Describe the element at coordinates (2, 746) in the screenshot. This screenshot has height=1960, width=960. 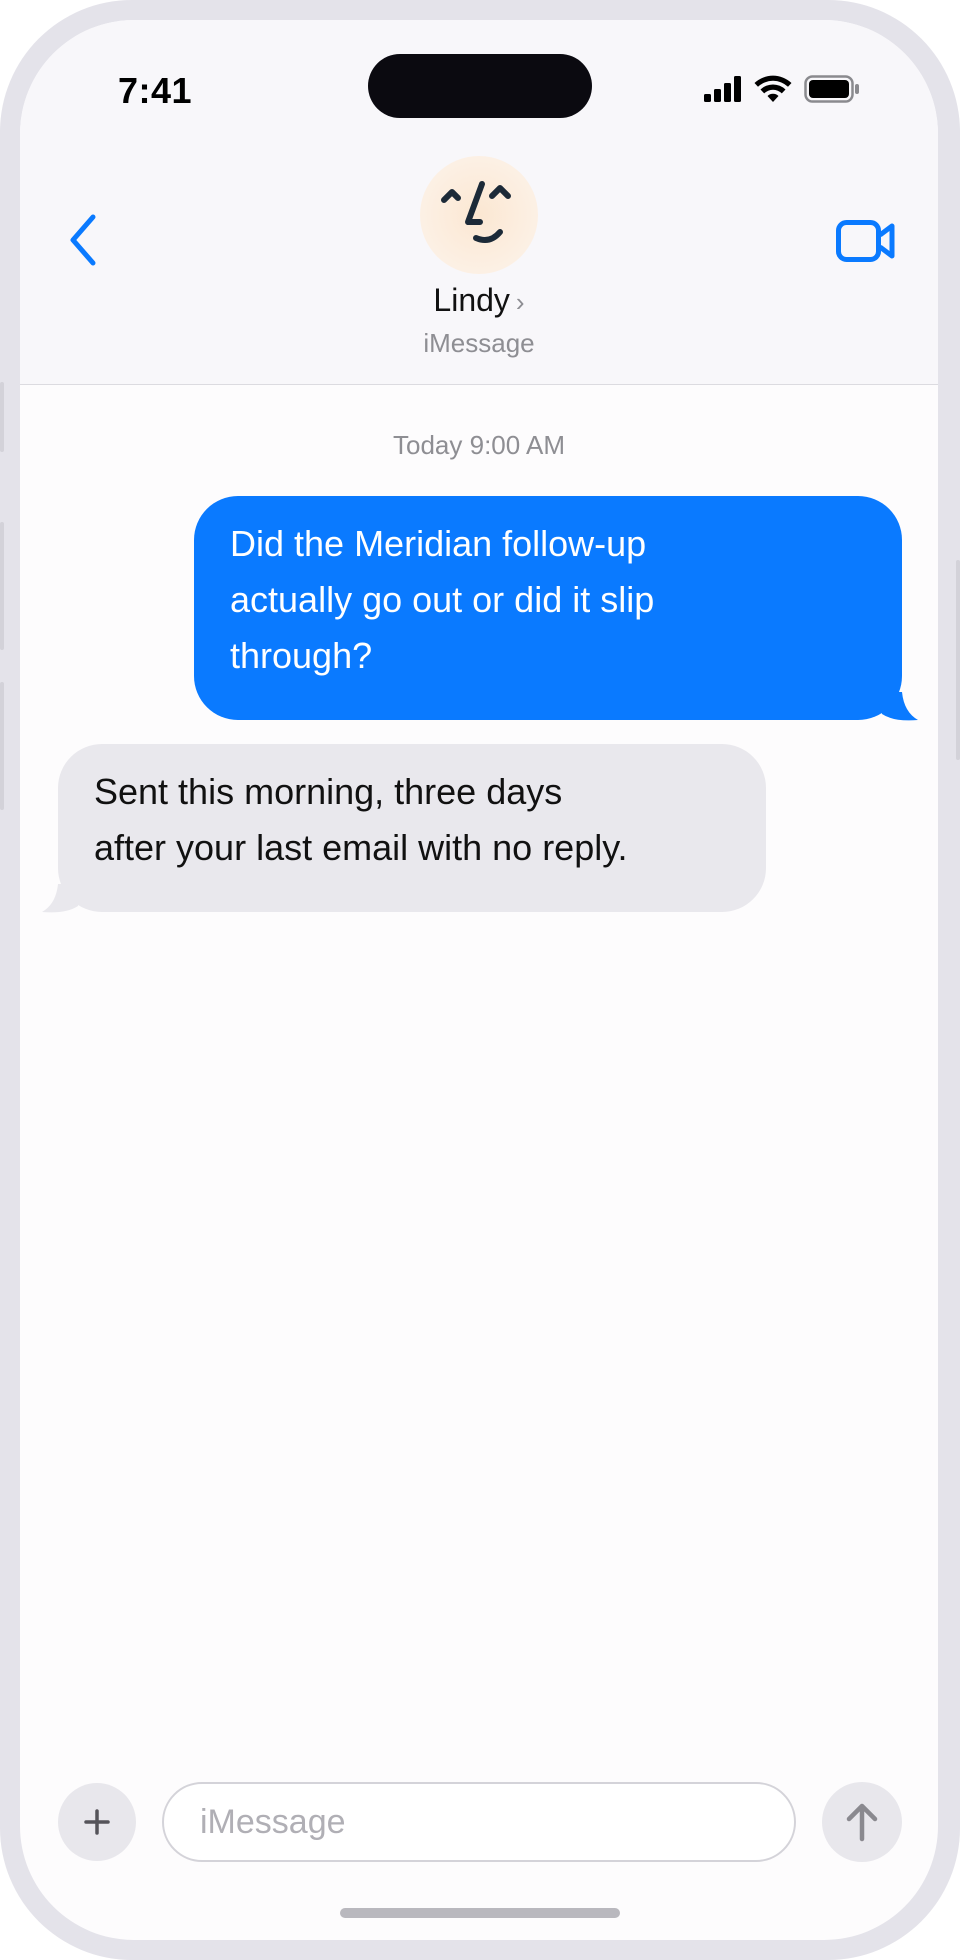
I see `side-button-volume-down` at that location.